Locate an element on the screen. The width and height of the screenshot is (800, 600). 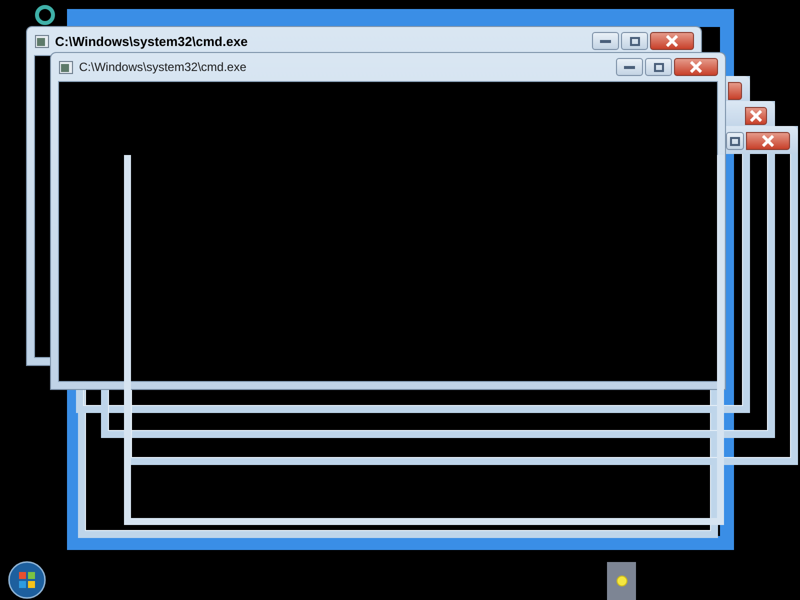
busy-cursor-icon is located at coordinates (45, 15).